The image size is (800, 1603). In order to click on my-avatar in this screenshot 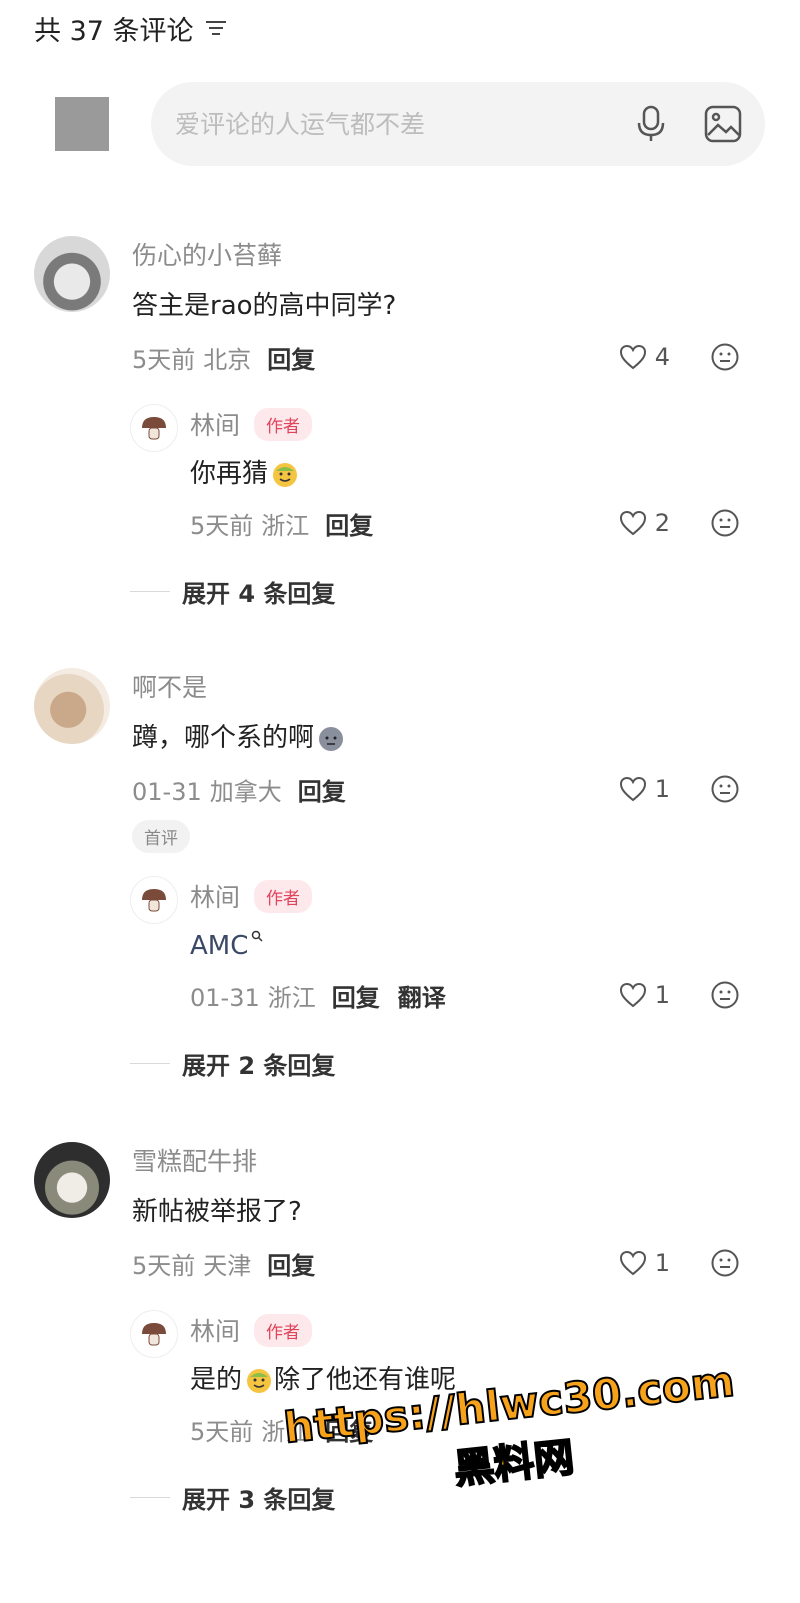, I will do `click(82, 124)`.